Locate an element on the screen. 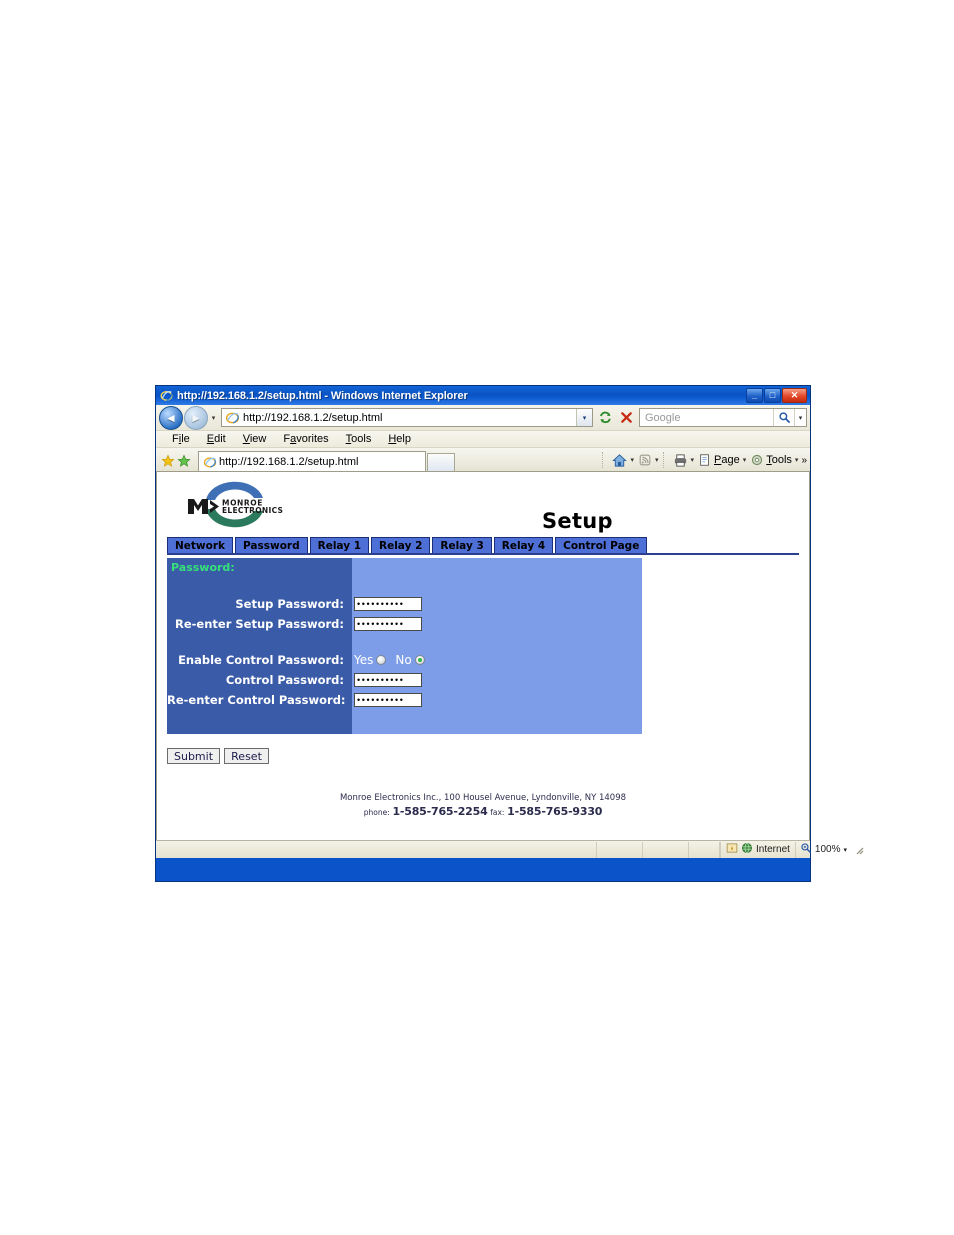  address-bar: http://192.168.1.2/setup.html ▾ is located at coordinates (407, 417).